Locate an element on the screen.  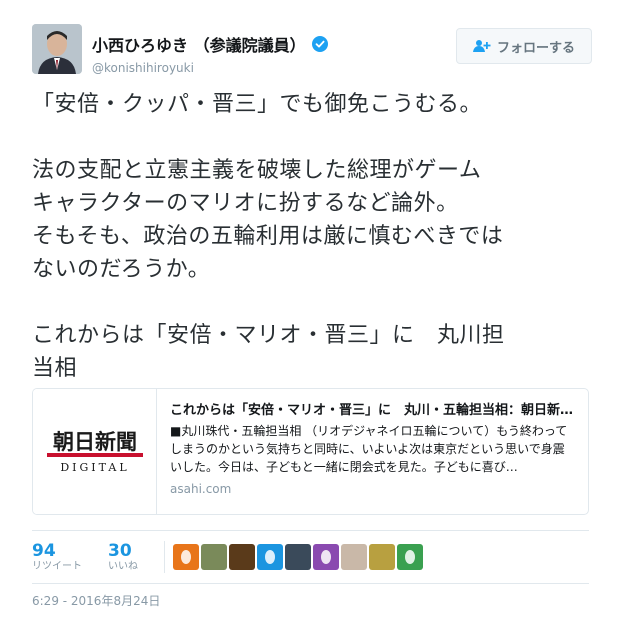
logo-sub: DIGITAL is located at coordinates (94, 467).